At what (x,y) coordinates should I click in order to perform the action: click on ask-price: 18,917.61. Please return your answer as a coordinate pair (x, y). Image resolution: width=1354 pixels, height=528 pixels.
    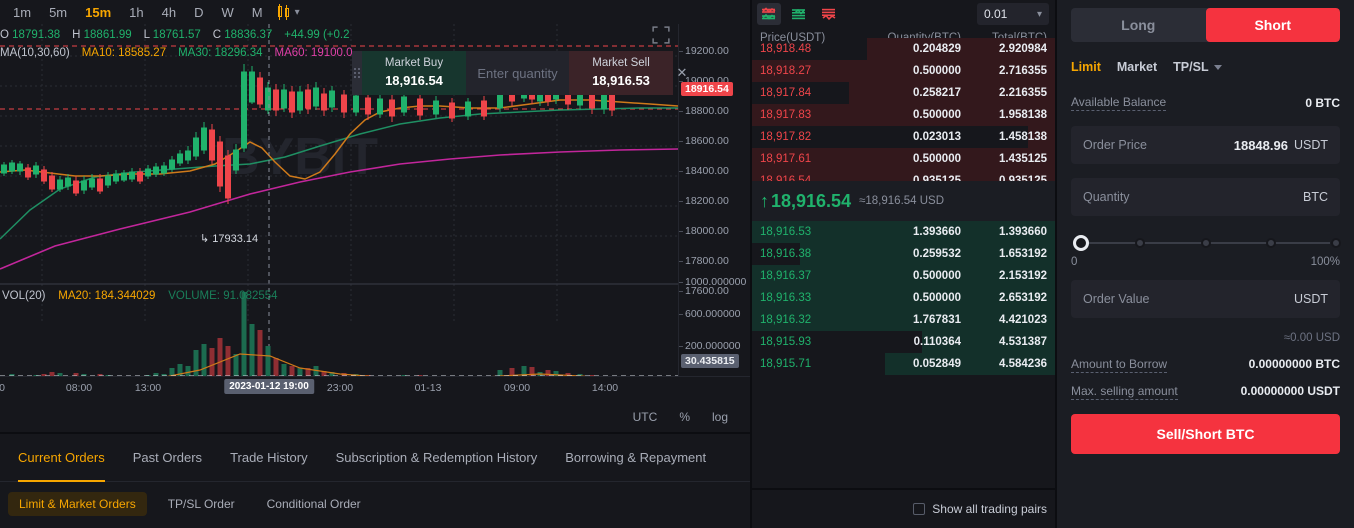
    Looking at the image, I should click on (786, 159).